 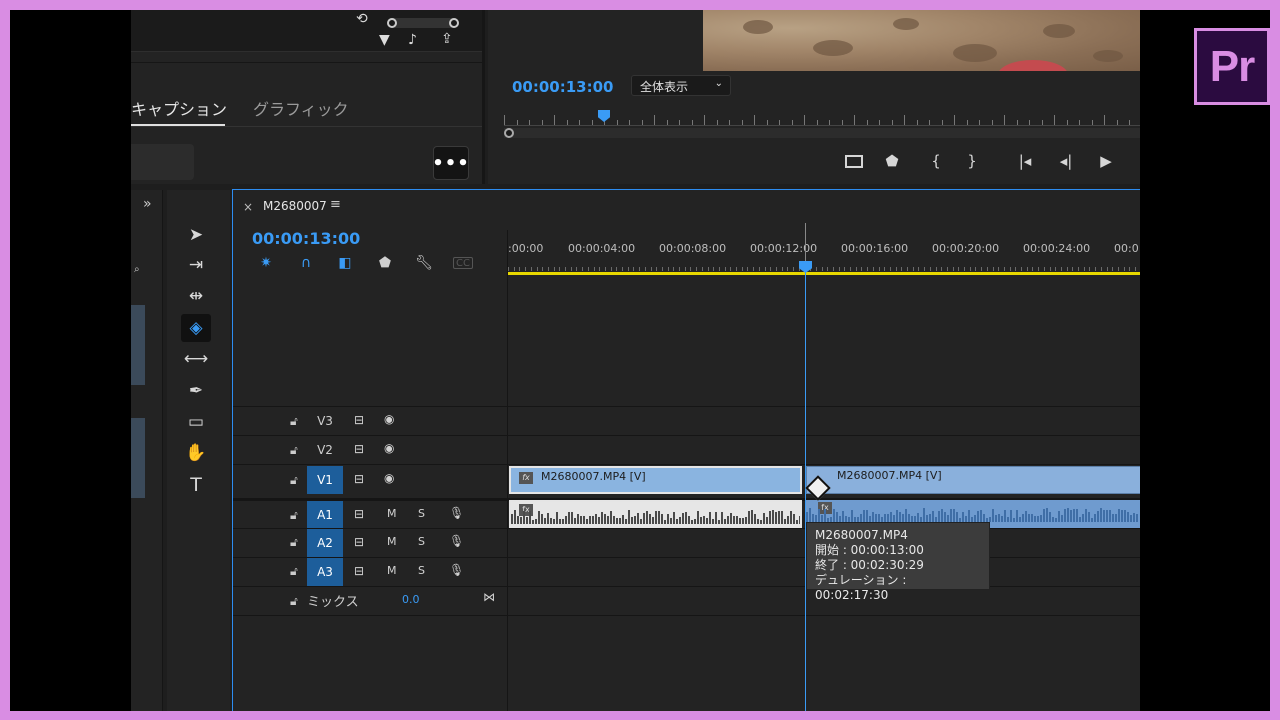 What do you see at coordinates (1025, 161) in the screenshot?
I see `go-to-in-icon: |◂` at bounding box center [1025, 161].